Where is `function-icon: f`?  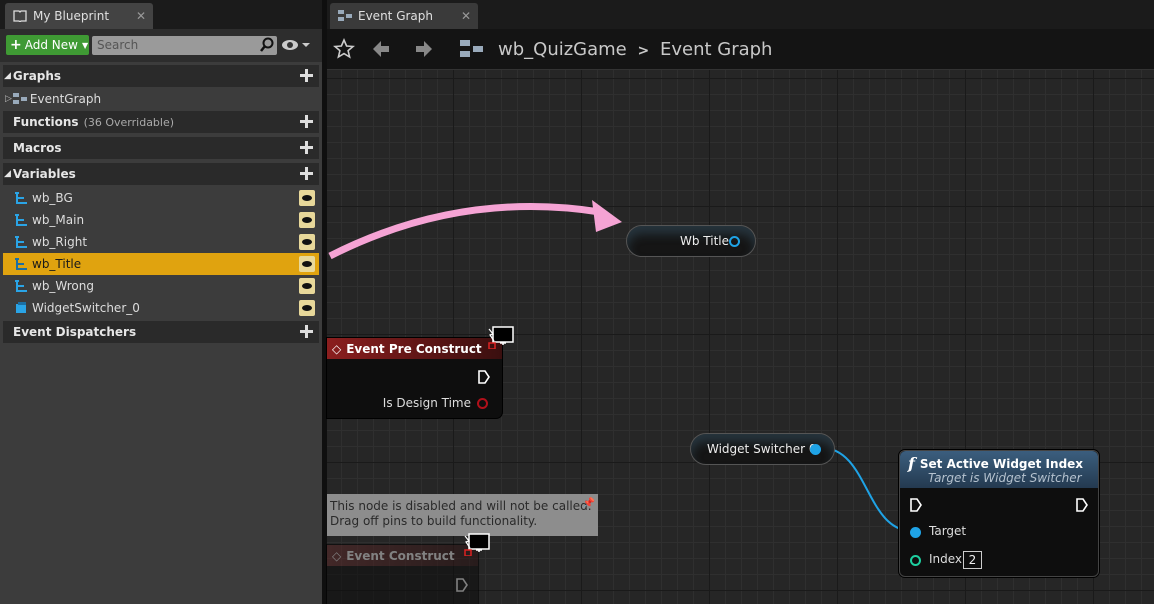 function-icon: f is located at coordinates (911, 463).